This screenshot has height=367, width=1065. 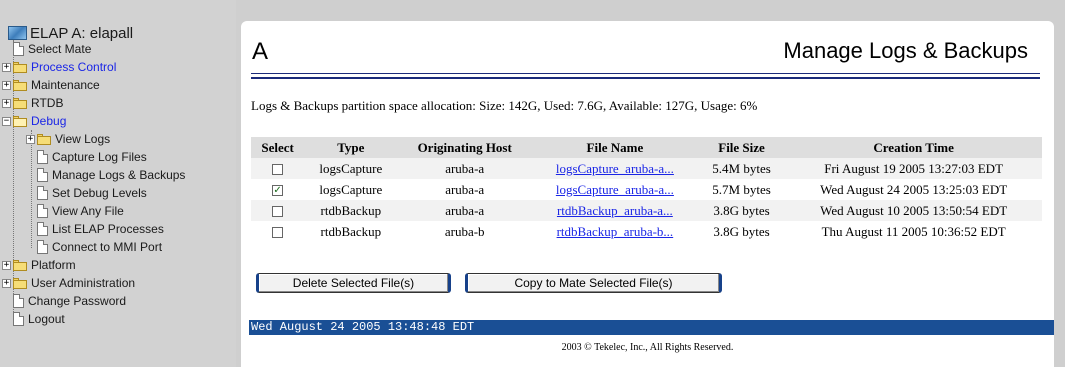 What do you see at coordinates (107, 247) in the screenshot?
I see `tree-item-label: Connect to MMI Port` at bounding box center [107, 247].